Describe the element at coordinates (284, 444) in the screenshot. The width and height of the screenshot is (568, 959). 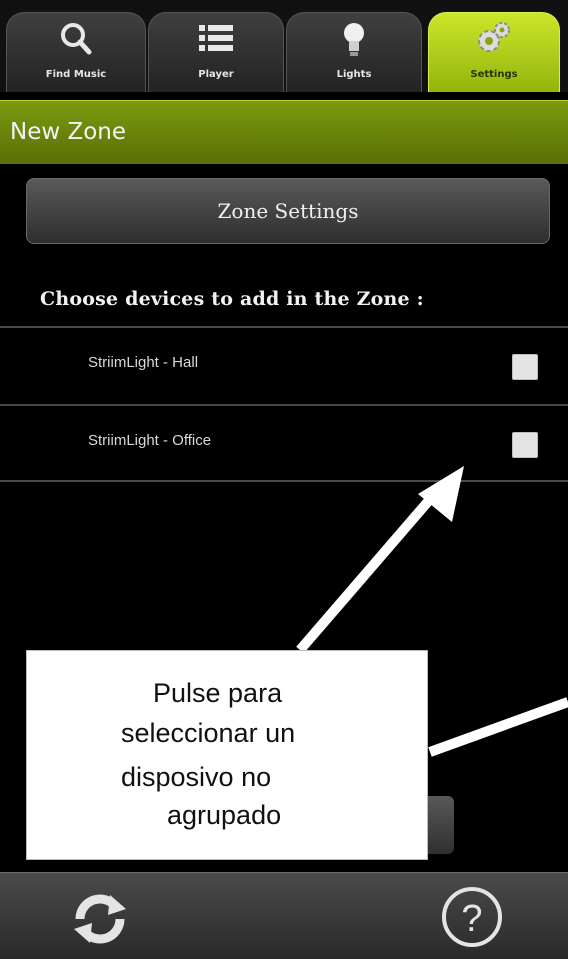
I see `device-row-office: StriimLight - Office` at that location.